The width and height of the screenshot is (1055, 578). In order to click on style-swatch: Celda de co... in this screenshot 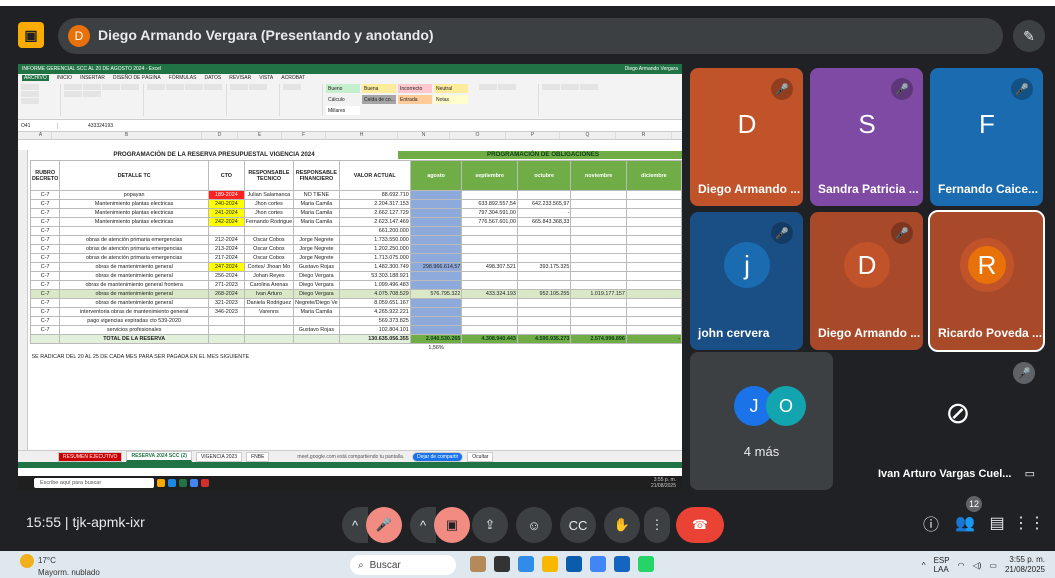, I will do `click(379, 99)`.